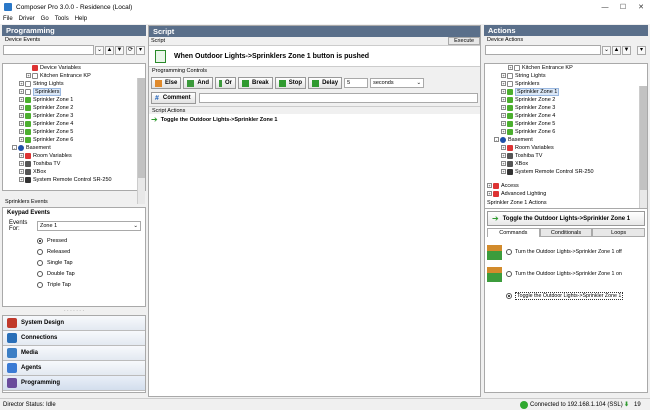 This screenshot has width=650, height=410. What do you see at coordinates (130, 50) in the screenshot?
I see `refresh-icon: ⟳` at bounding box center [130, 50].